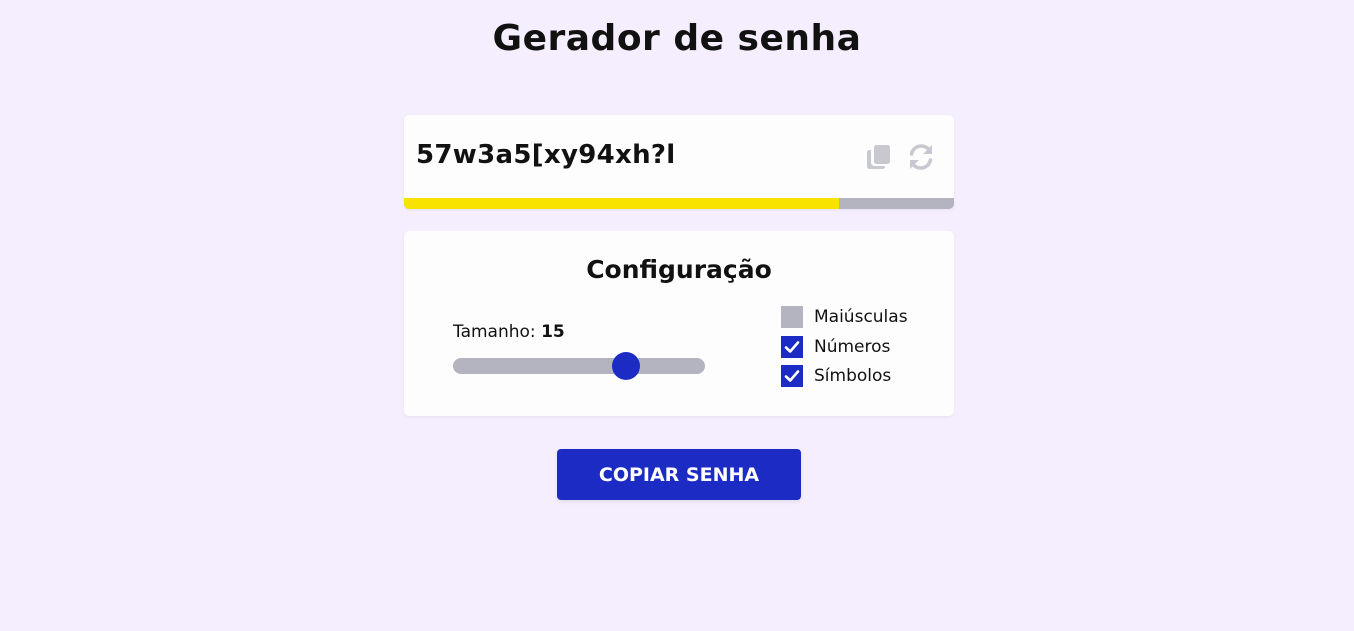  I want to click on copy-icon-button, so click(879, 157).